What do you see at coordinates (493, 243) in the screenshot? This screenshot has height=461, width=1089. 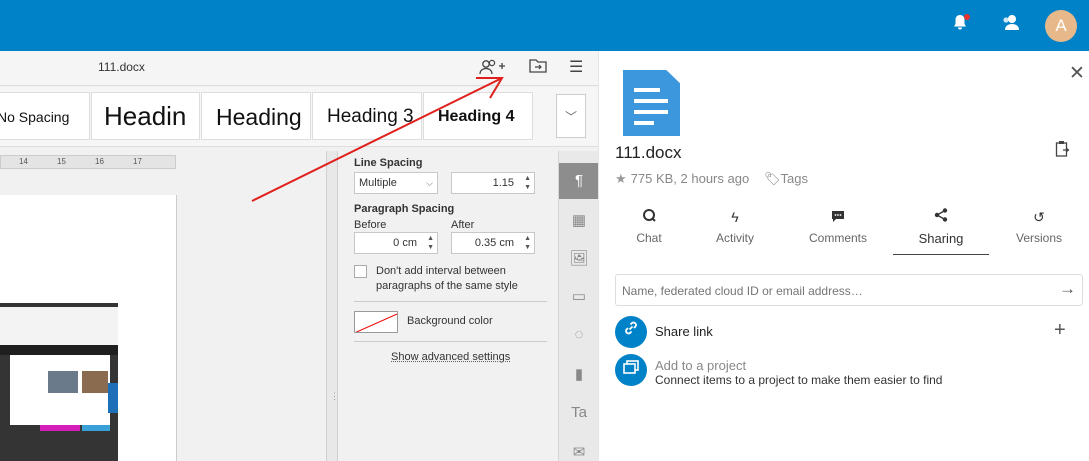 I see `spacing-after-input: 0.35 cm ▲ ▼` at bounding box center [493, 243].